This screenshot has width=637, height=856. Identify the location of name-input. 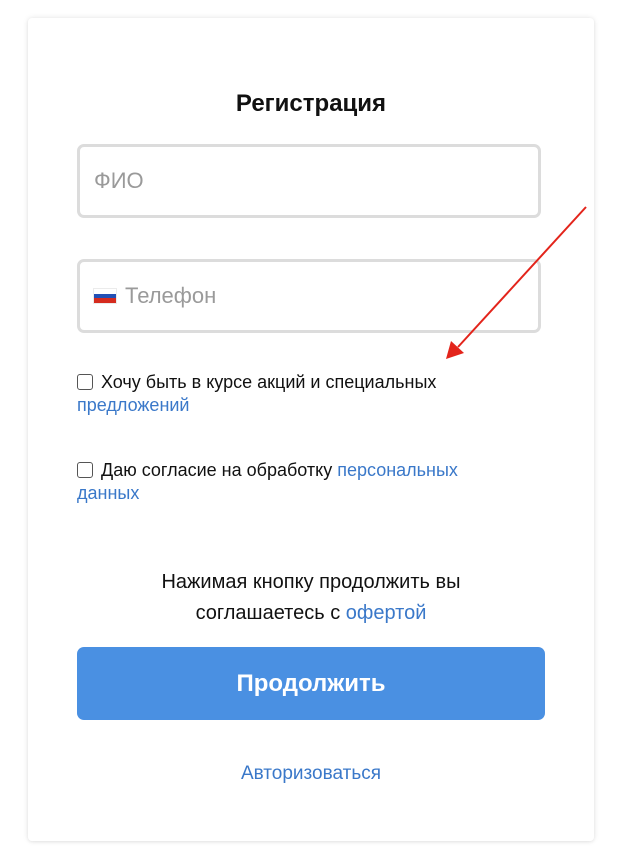
(316, 181).